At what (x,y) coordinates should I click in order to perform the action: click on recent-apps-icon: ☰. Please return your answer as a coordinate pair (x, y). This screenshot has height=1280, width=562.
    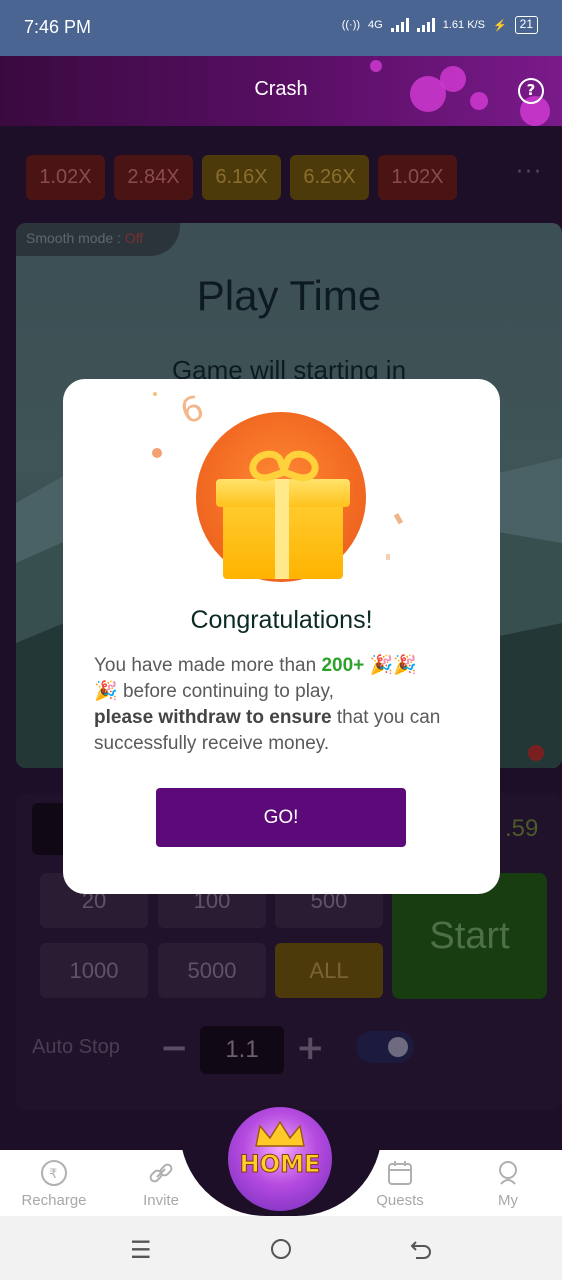
    Looking at the image, I should click on (141, 1250).